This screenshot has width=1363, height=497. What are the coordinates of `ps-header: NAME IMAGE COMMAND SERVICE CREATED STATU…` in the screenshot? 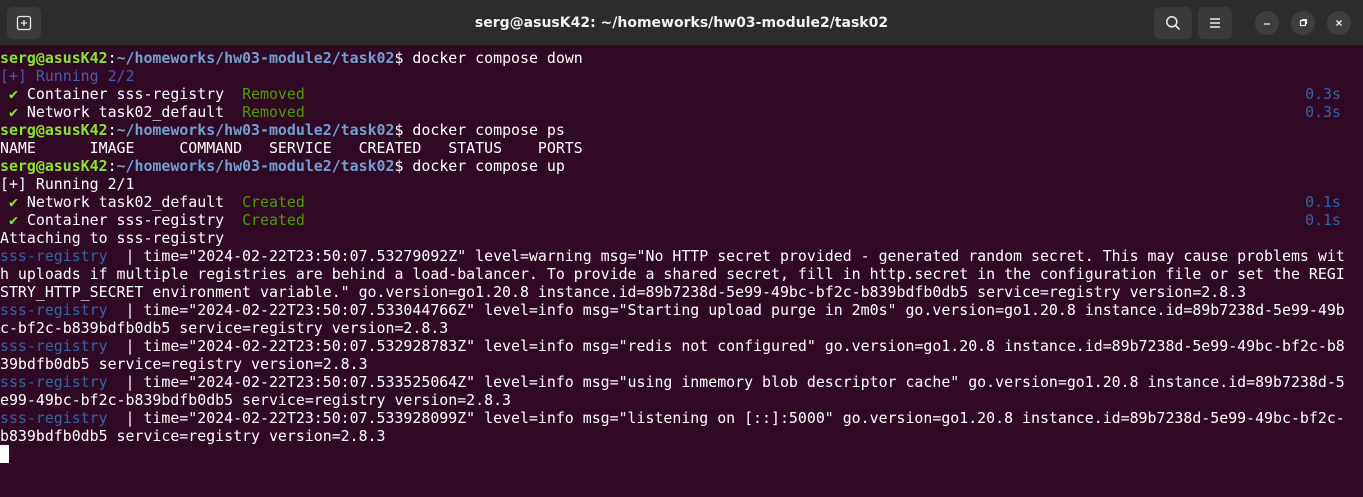 It's located at (291, 148).